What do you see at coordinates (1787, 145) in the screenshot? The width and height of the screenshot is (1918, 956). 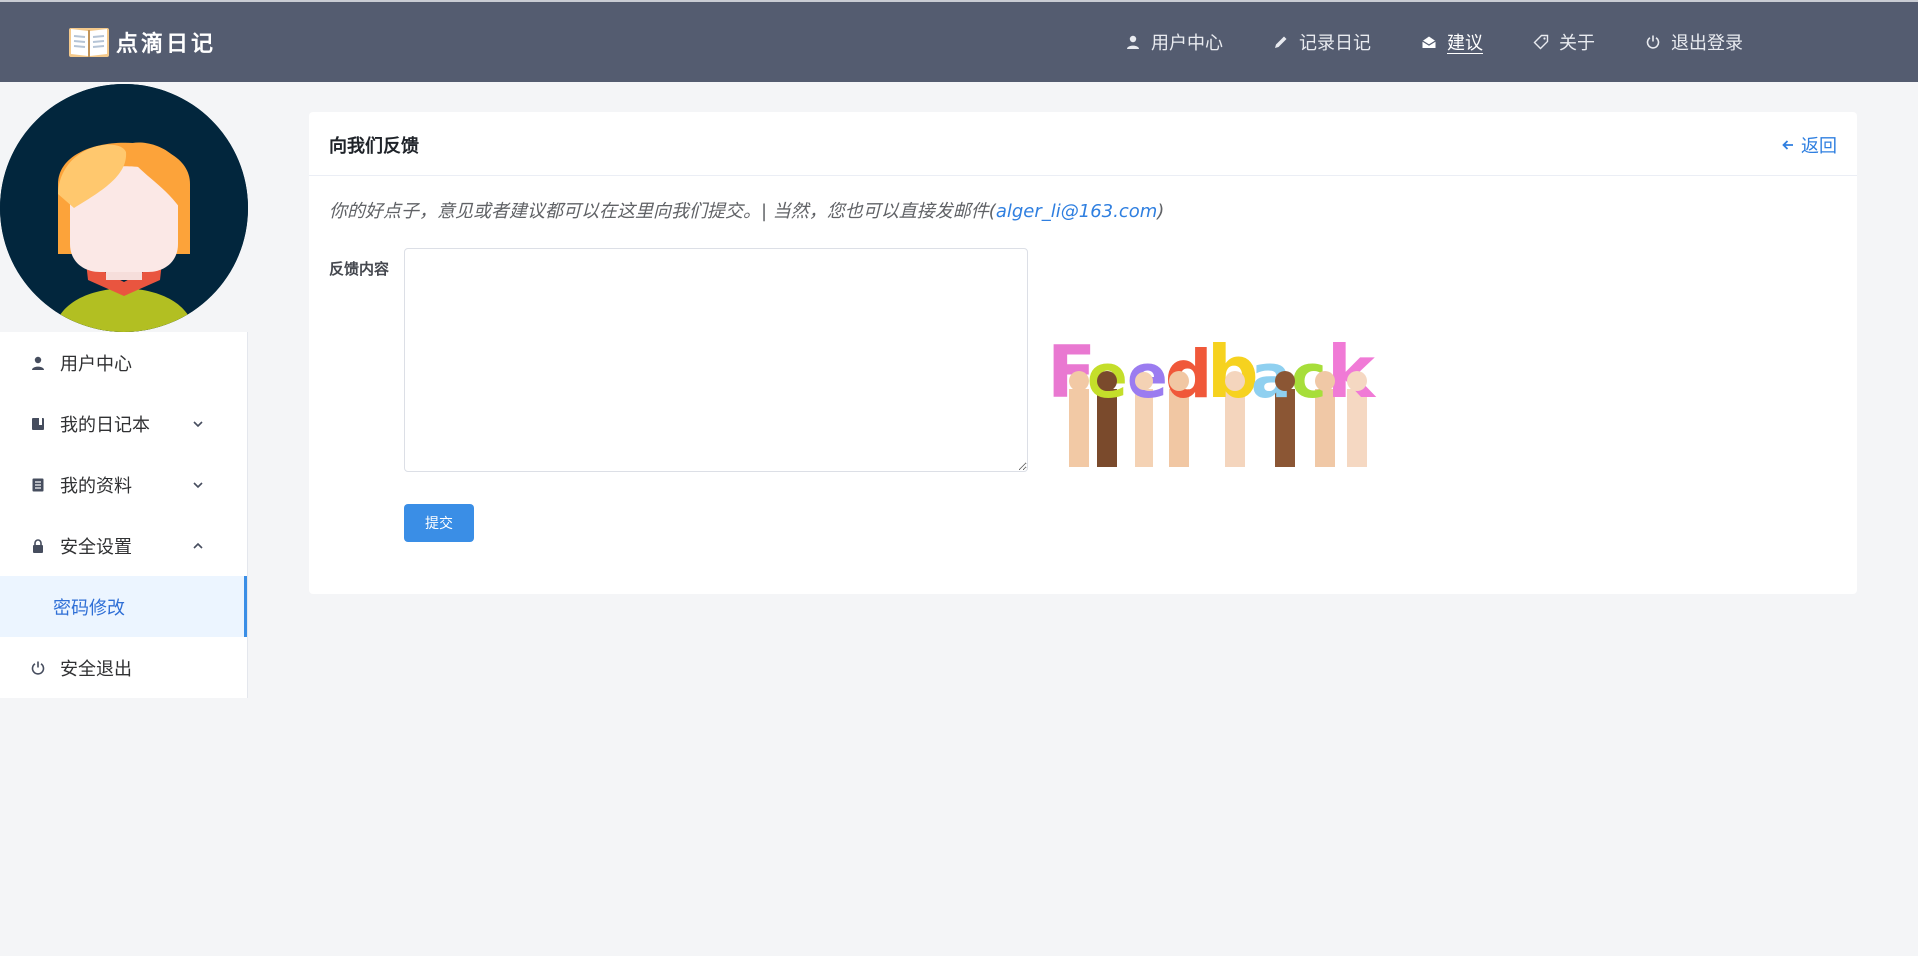 I see `arrow-left-icon` at bounding box center [1787, 145].